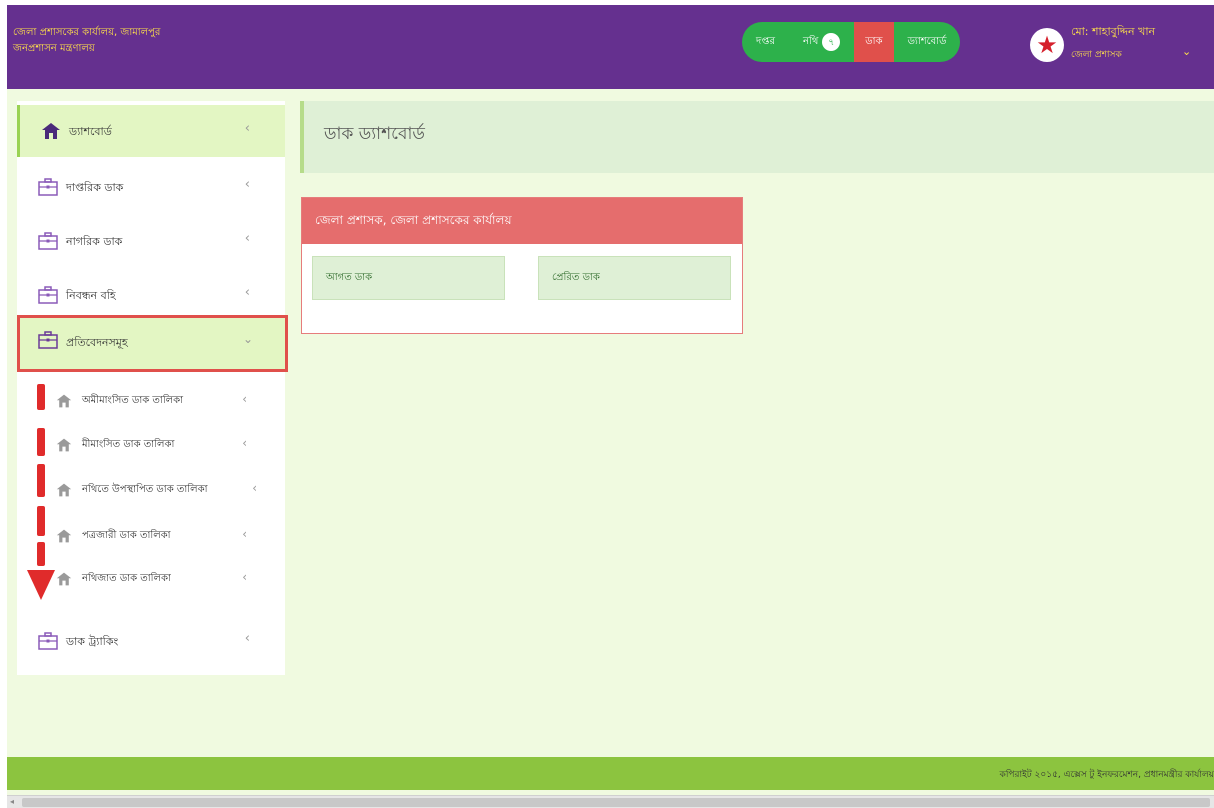  Describe the element at coordinates (90, 131) in the screenshot. I see `sidebar-item-label: ড্যাশবোর্ড` at that location.